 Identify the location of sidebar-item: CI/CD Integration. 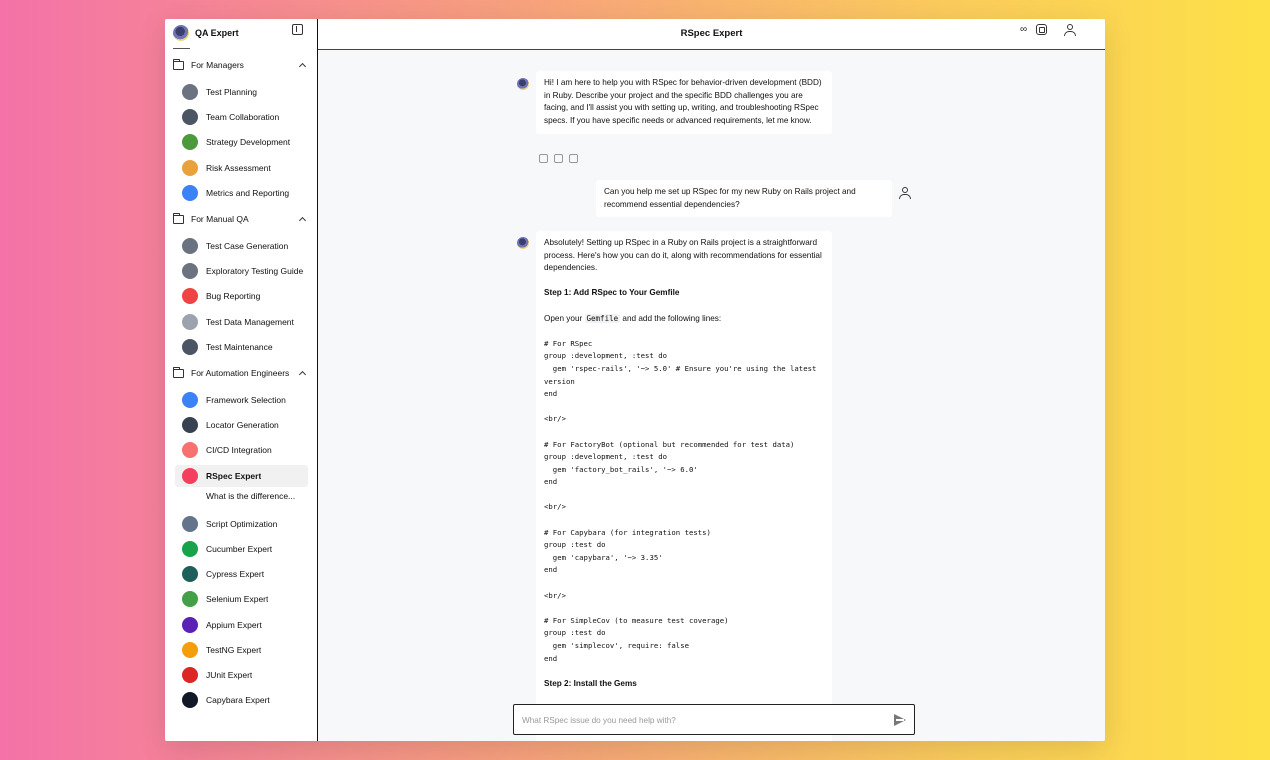
(241, 450).